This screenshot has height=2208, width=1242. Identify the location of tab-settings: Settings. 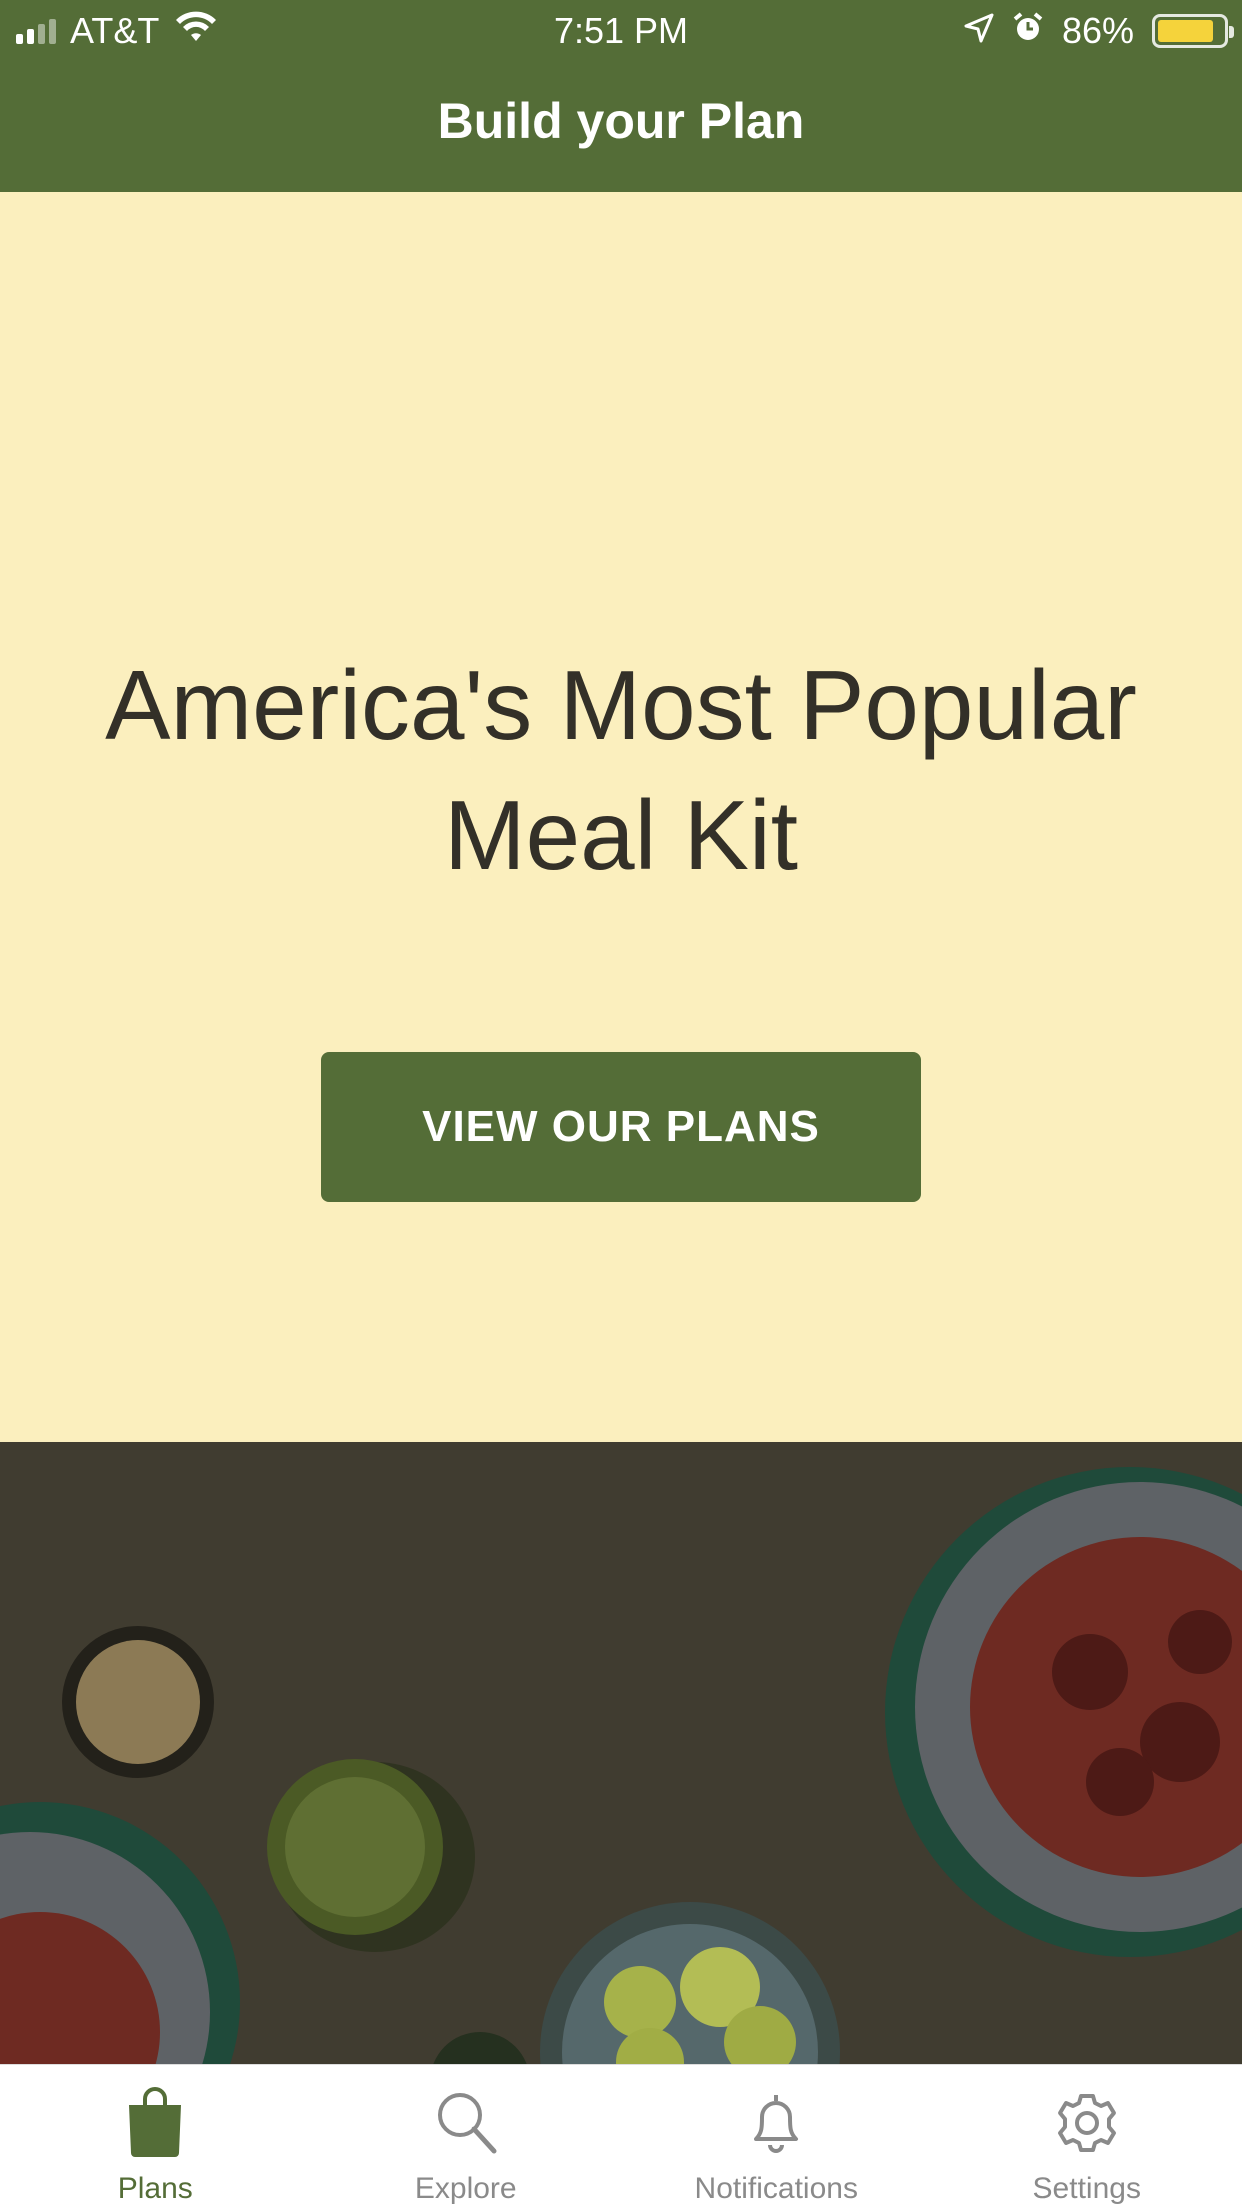
(1087, 2136).